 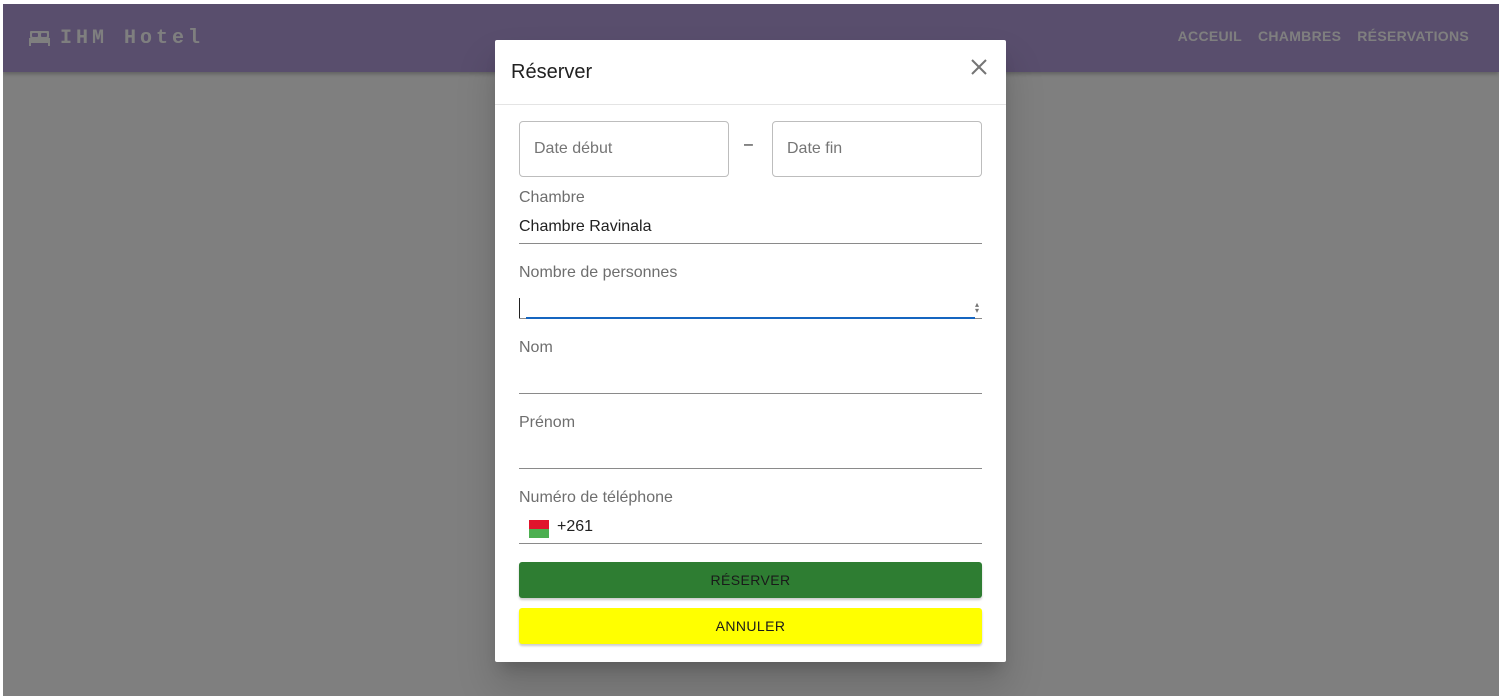 What do you see at coordinates (877, 149) in the screenshot?
I see `date-end-field: Date fin` at bounding box center [877, 149].